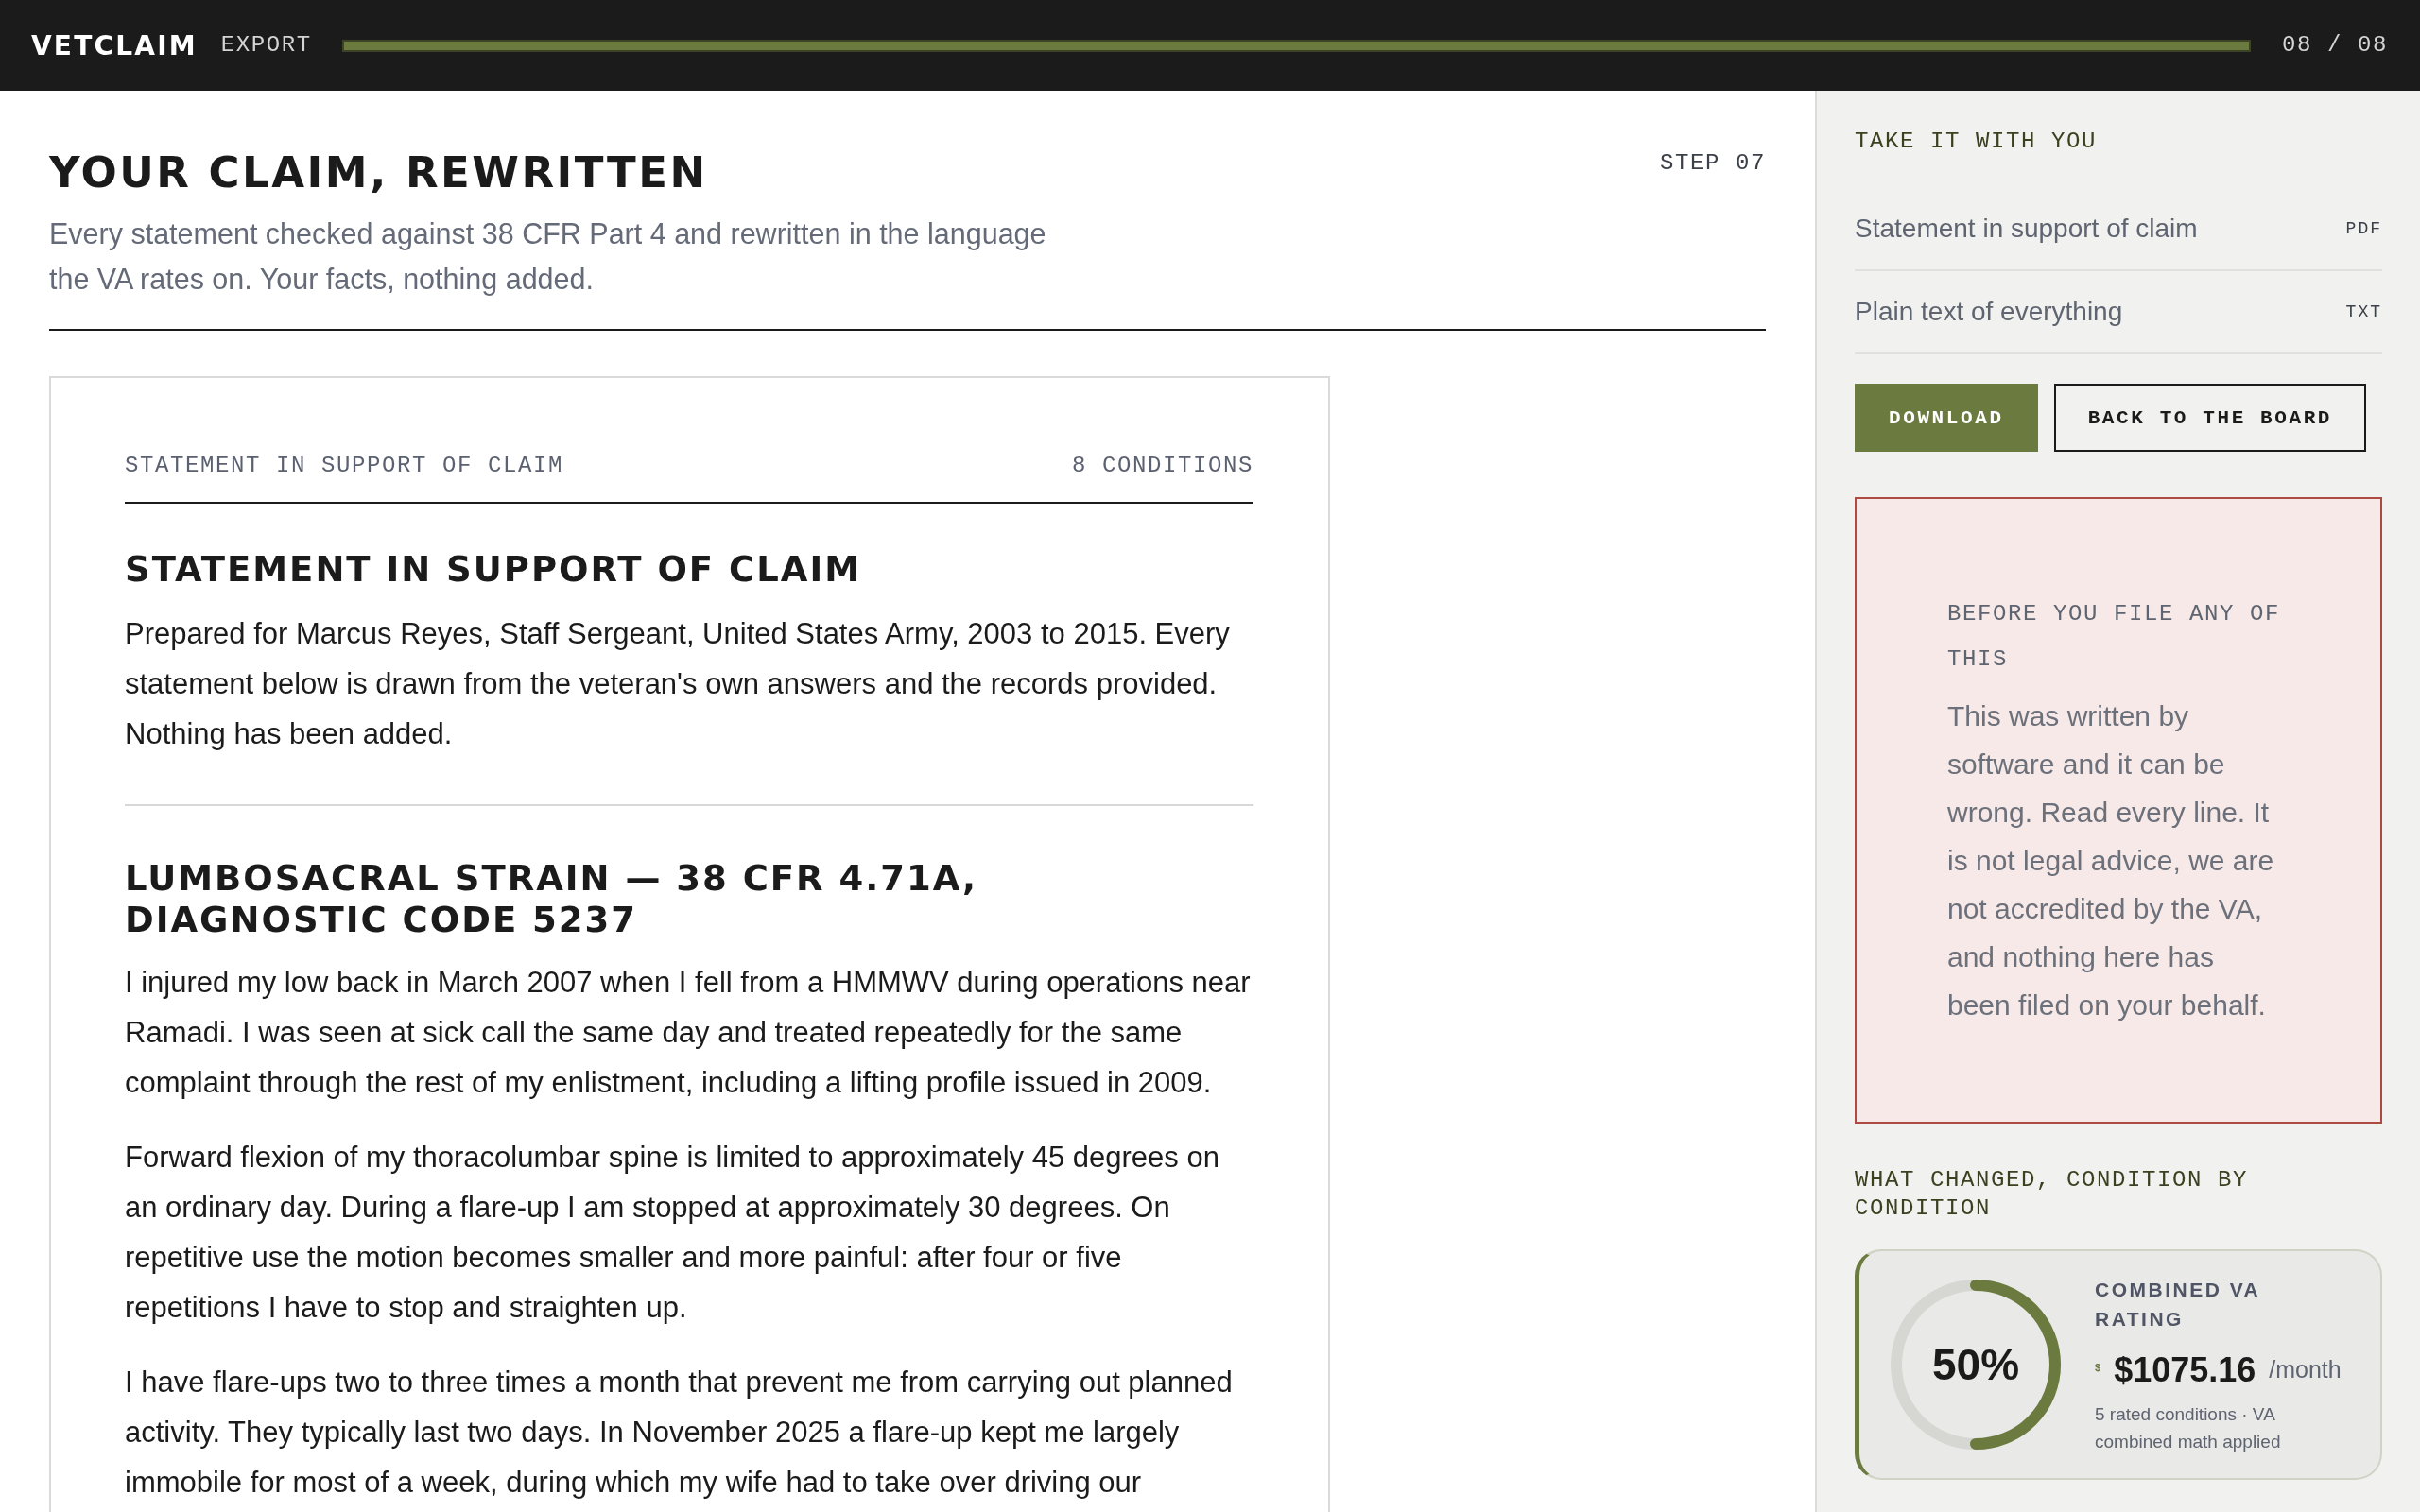 The image size is (2420, 1512). I want to click on changes-heading: WHAT CHANGED, CONDITION BY CONDITION, so click(2052, 1194).